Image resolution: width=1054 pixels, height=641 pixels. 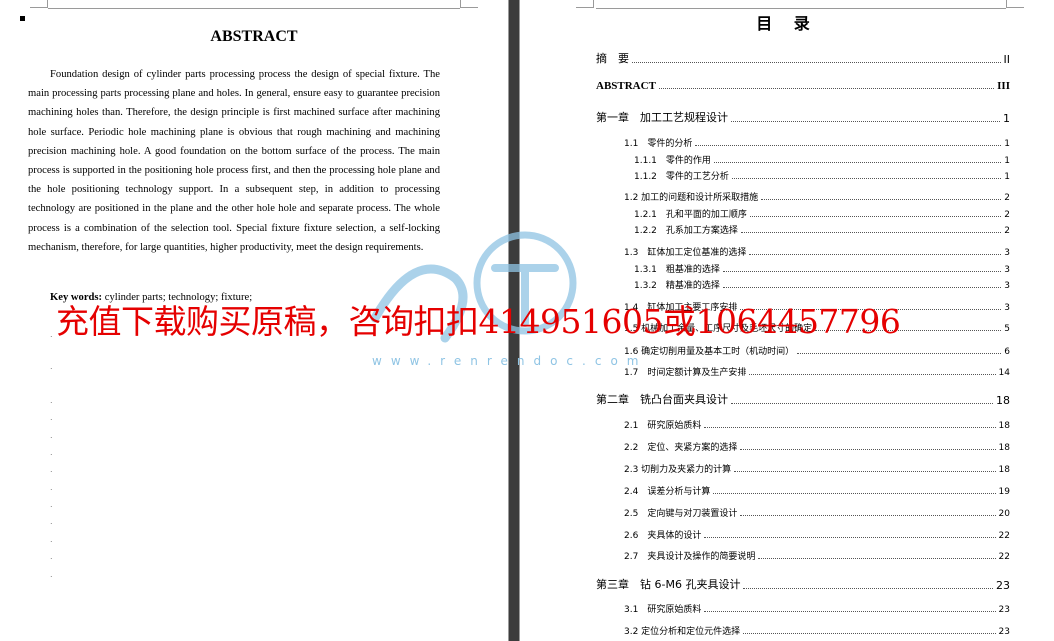 I want to click on toc-entry-page: 14, so click(x=1004, y=373).